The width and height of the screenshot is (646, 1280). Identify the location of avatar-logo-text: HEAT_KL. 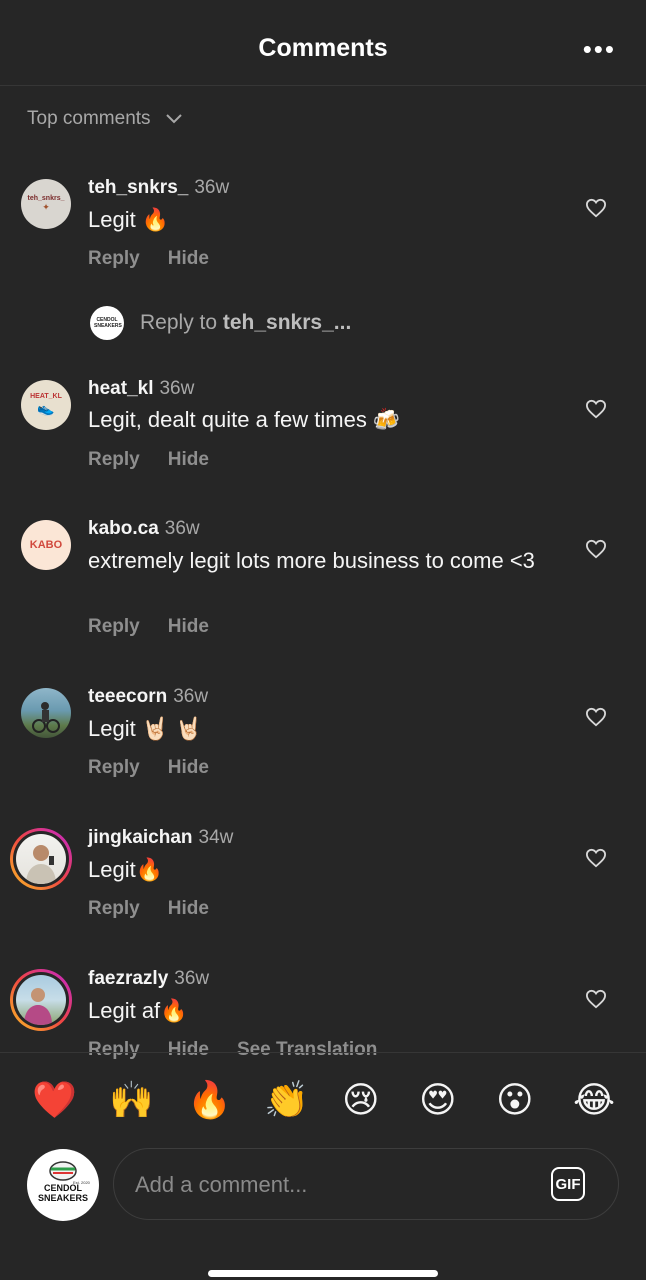
(46, 396).